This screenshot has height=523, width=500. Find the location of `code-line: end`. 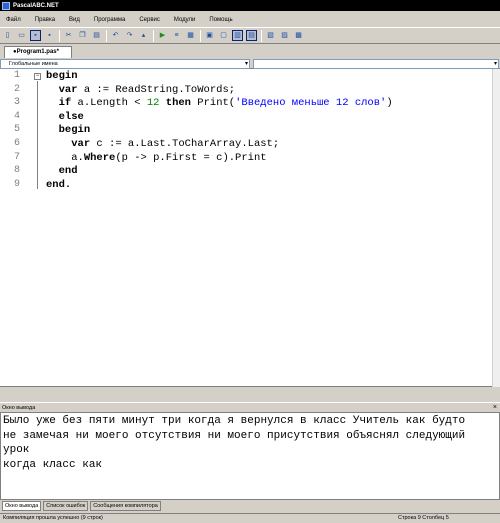

code-line: end is located at coordinates (62, 171).